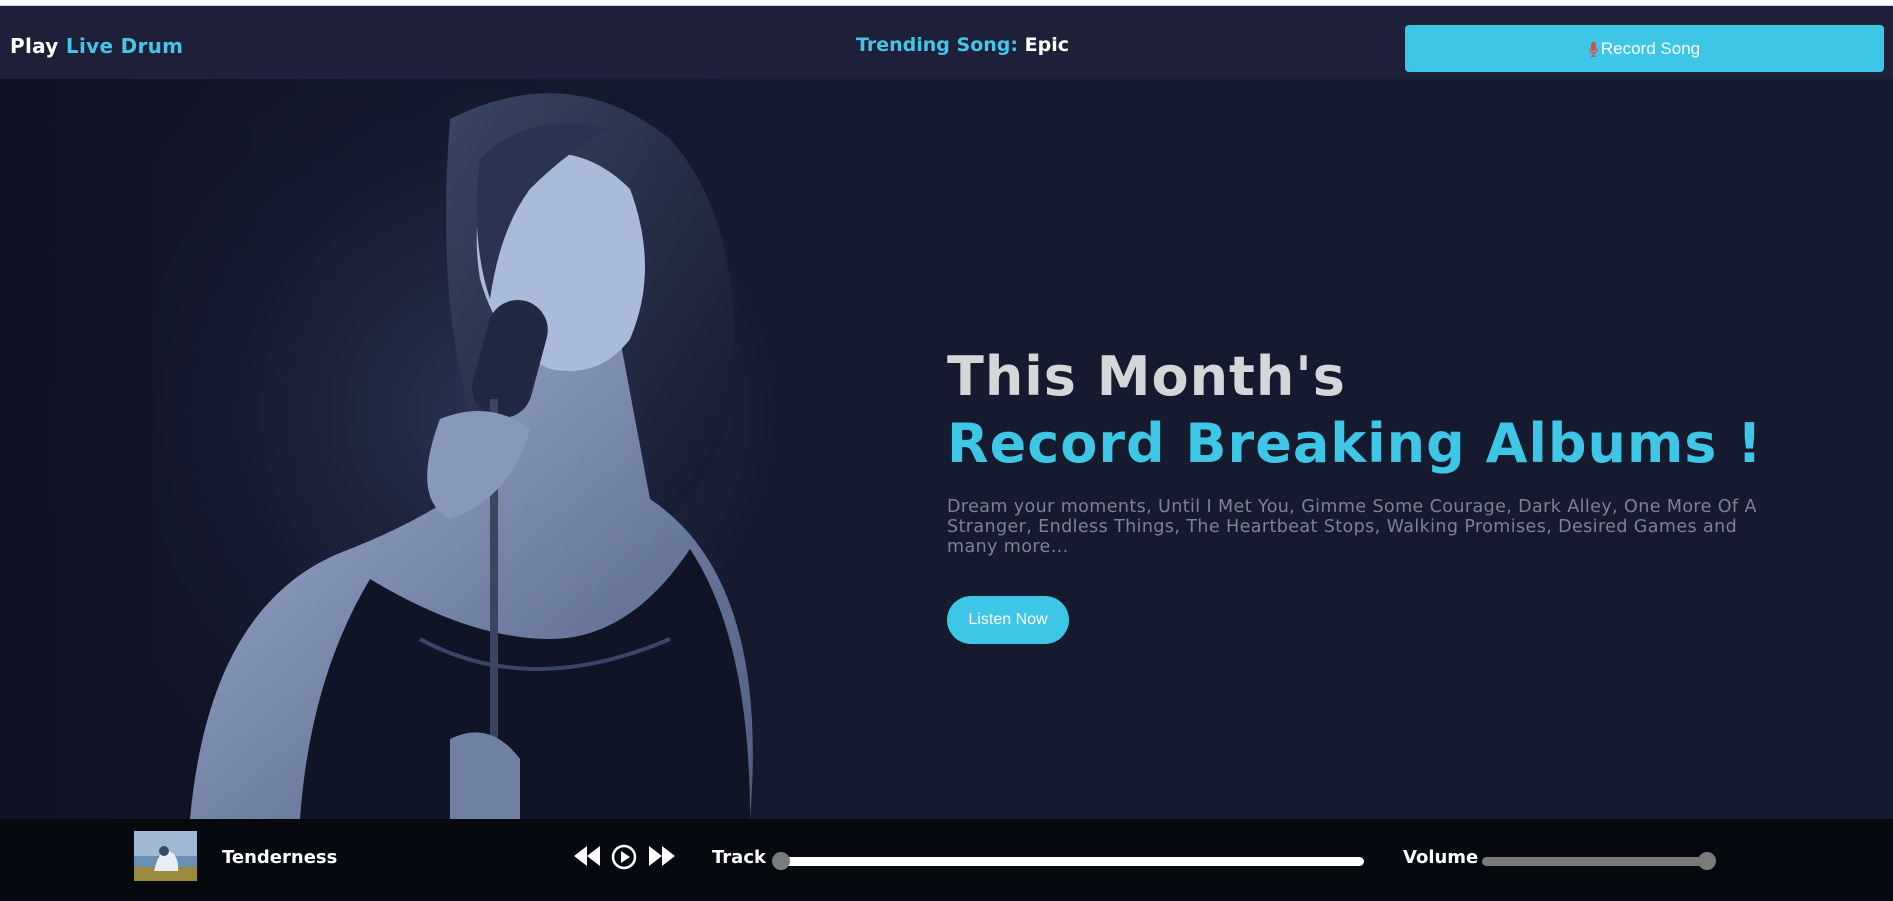 This screenshot has width=1893, height=901. Describe the element at coordinates (1707, 861) in the screenshot. I see `volume-slider-thumb` at that location.